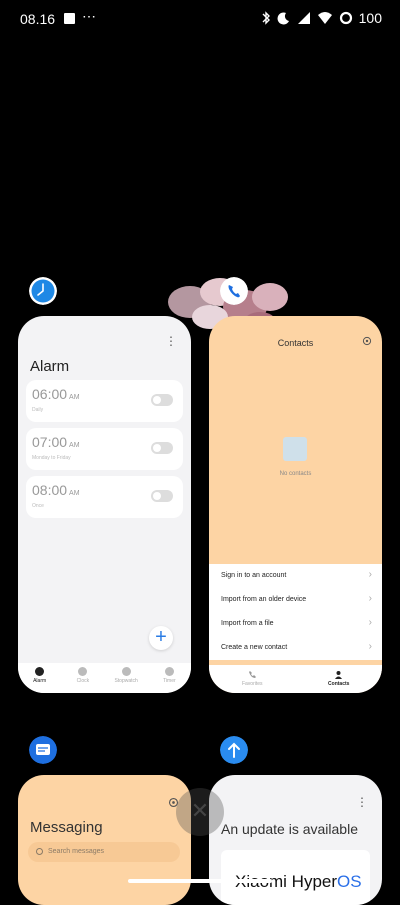  What do you see at coordinates (296, 648) in the screenshot?
I see `option-create-contact: Create a new contact ›` at bounding box center [296, 648].